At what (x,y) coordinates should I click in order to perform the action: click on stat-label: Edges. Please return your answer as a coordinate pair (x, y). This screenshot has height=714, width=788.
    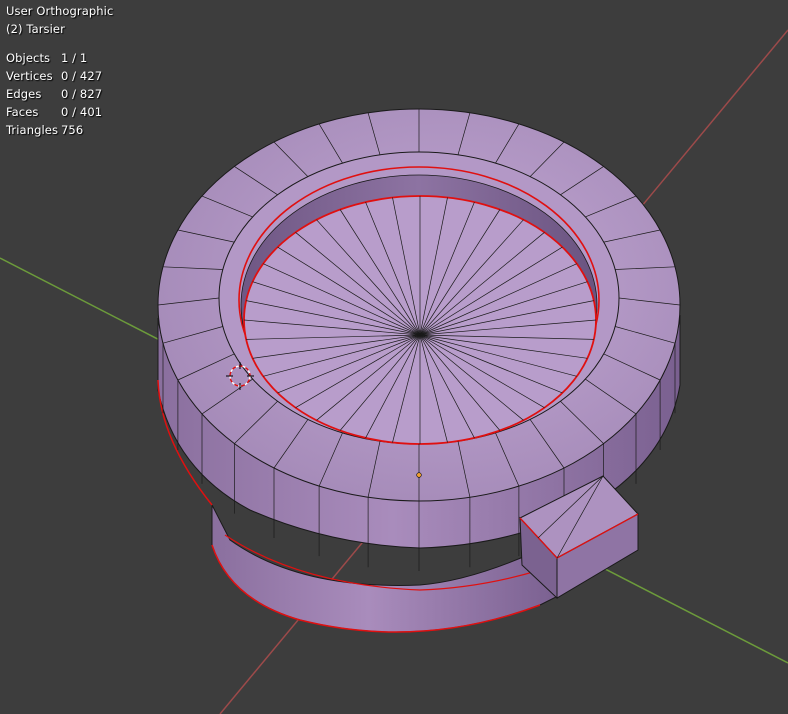
    Looking at the image, I should click on (24, 94).